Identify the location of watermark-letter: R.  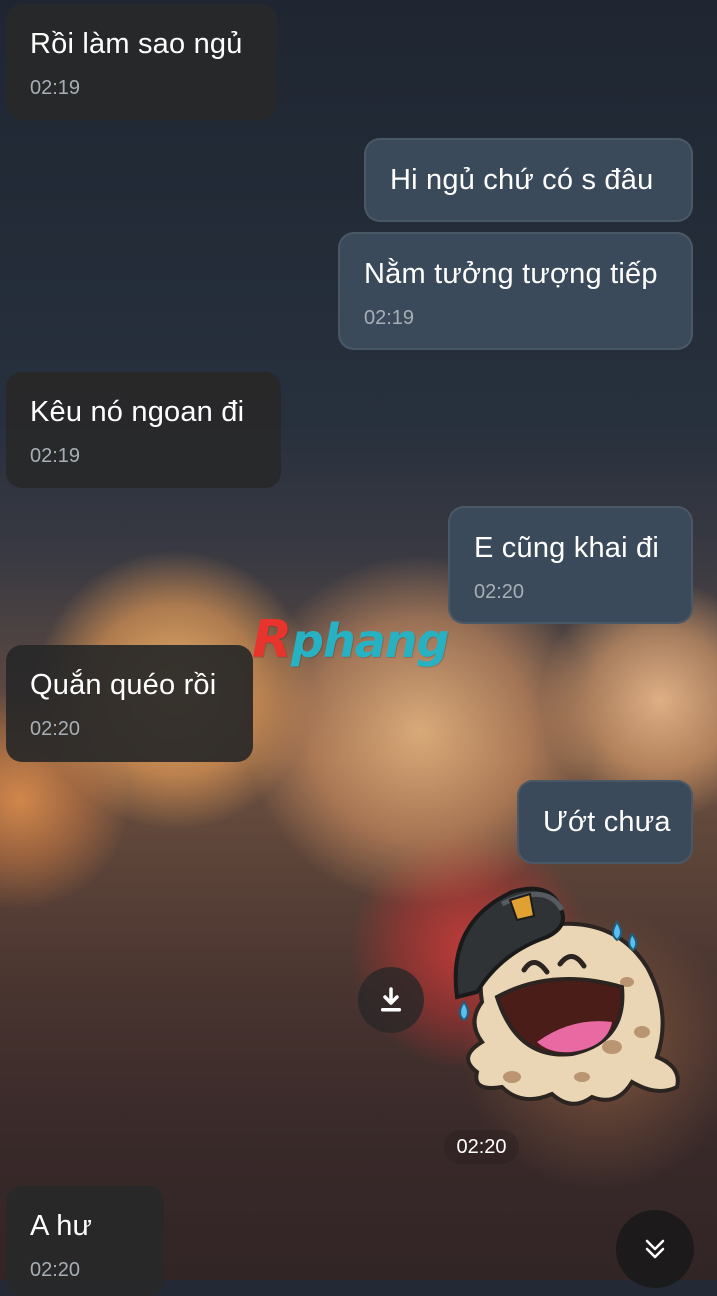
(272, 640).